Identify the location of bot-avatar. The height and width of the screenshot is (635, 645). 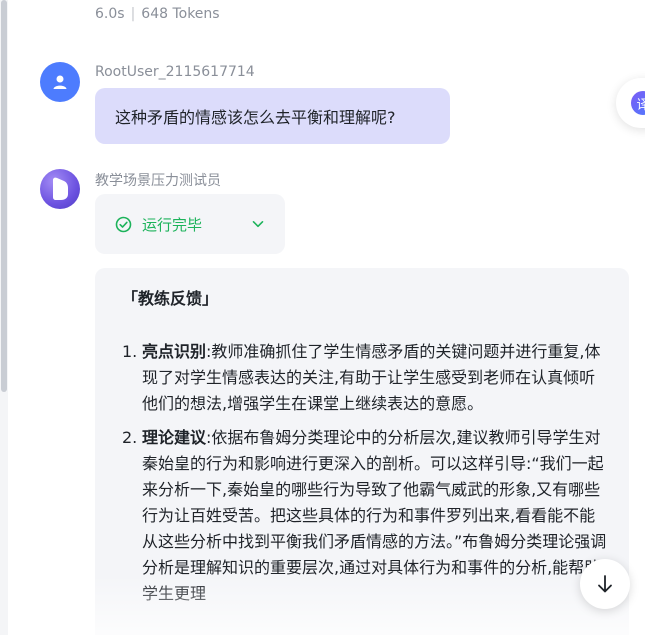
(60, 189).